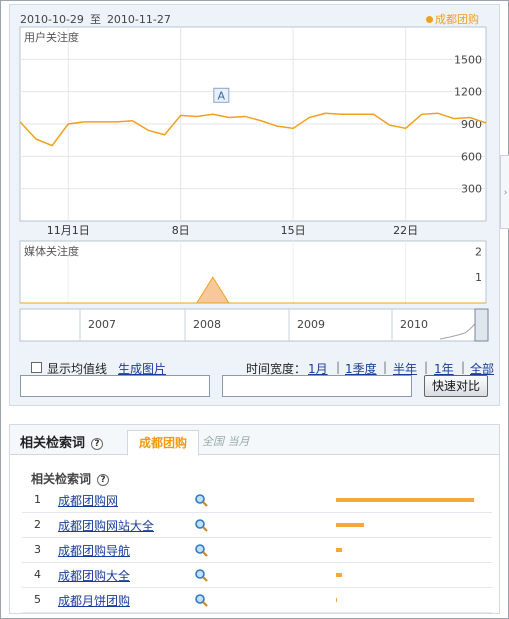 The height and width of the screenshot is (619, 509). What do you see at coordinates (257, 550) in the screenshot?
I see `related-row: 3 成都团购导航` at bounding box center [257, 550].